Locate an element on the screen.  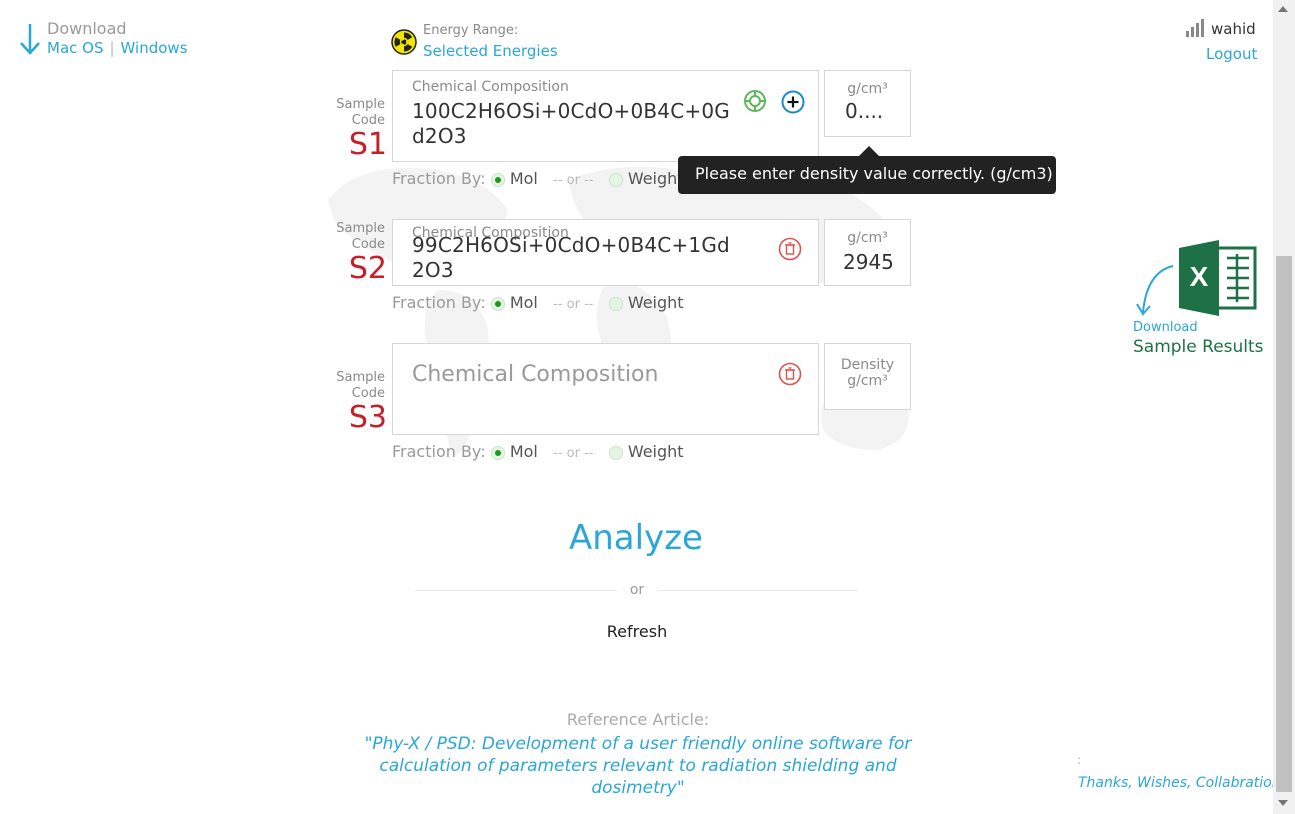
energy-range-label: Energy Range: is located at coordinates (471, 30).